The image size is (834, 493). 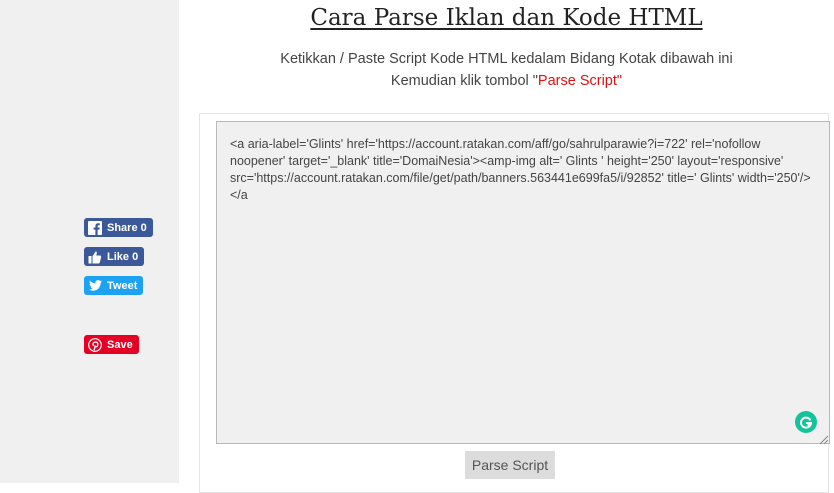 What do you see at coordinates (510, 465) in the screenshot?
I see `parse-script-button: Parse Script` at bounding box center [510, 465].